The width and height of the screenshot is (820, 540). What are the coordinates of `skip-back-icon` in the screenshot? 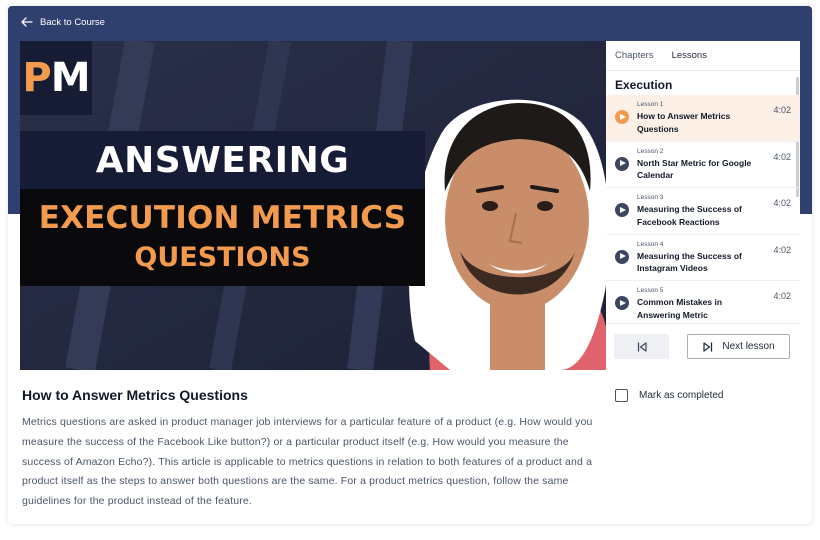 It's located at (642, 346).